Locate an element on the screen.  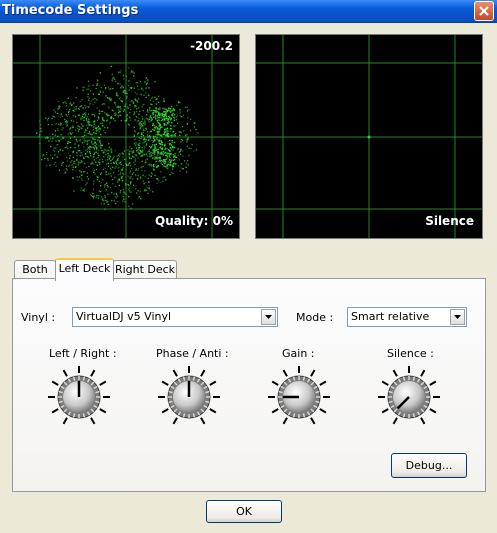
left-right-knob is located at coordinates (79, 397).